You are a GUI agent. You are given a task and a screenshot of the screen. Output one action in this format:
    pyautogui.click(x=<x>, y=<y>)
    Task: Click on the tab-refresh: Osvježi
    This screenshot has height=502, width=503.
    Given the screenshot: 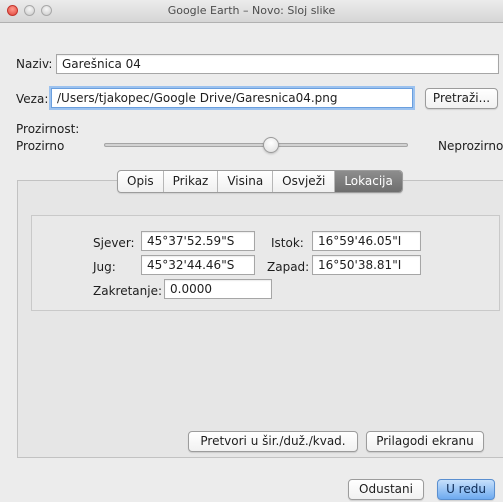 What is the action you would take?
    pyautogui.click(x=304, y=181)
    